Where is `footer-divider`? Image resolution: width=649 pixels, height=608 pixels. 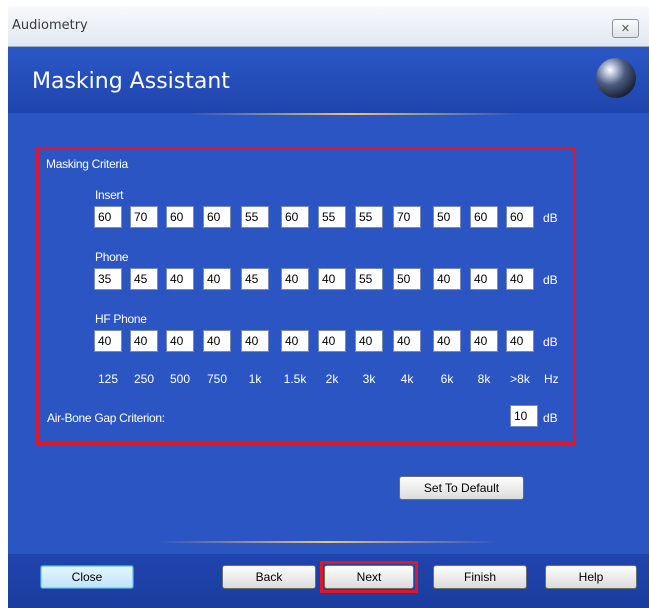 footer-divider is located at coordinates (328, 542).